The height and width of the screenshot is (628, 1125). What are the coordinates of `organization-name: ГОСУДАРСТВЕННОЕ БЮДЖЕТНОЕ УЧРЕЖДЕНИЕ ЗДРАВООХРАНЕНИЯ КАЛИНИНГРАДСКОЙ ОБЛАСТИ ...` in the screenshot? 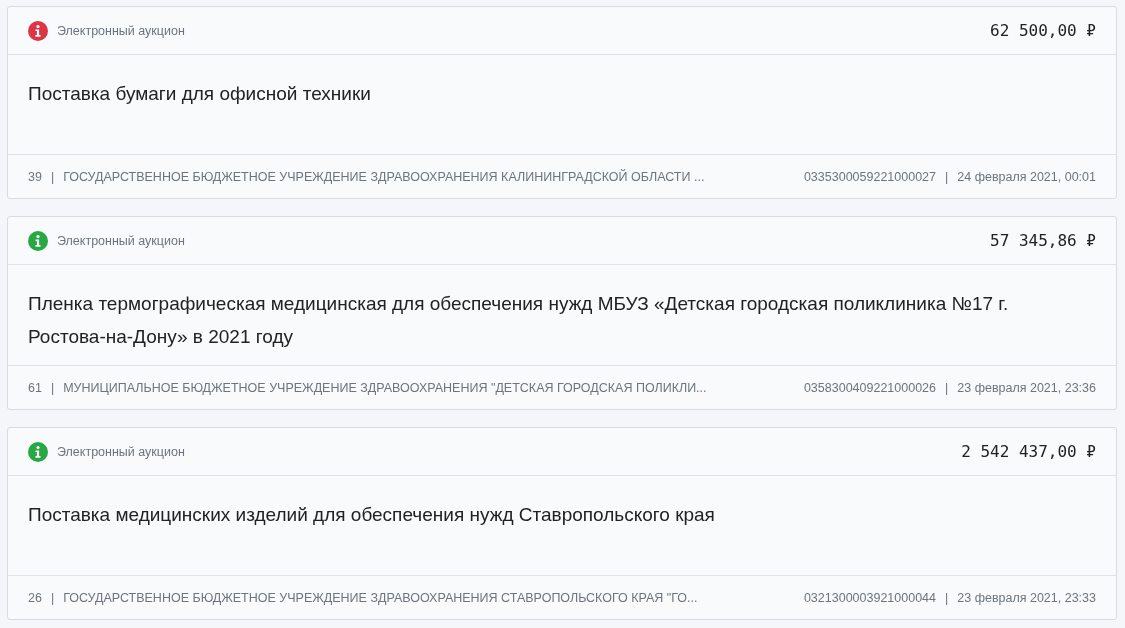 It's located at (384, 176).